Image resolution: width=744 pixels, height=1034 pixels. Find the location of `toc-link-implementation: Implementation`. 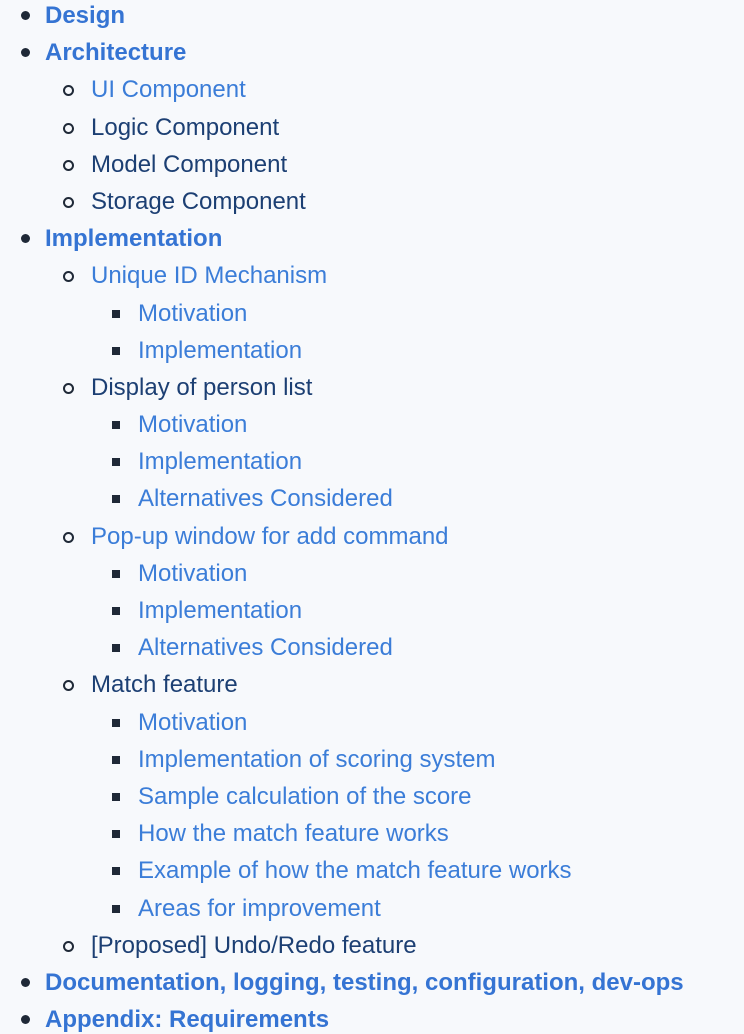

toc-link-implementation: Implementation is located at coordinates (133, 238).